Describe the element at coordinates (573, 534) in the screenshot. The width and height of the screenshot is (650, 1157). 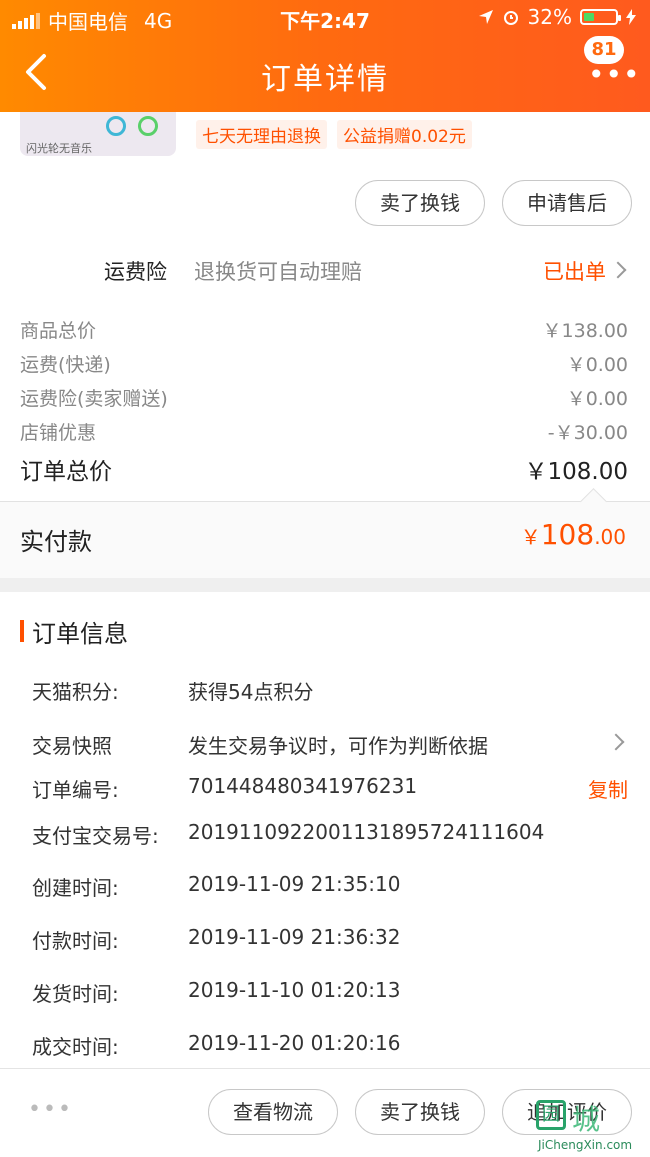
I see `paid-amount: ￥108.00` at that location.